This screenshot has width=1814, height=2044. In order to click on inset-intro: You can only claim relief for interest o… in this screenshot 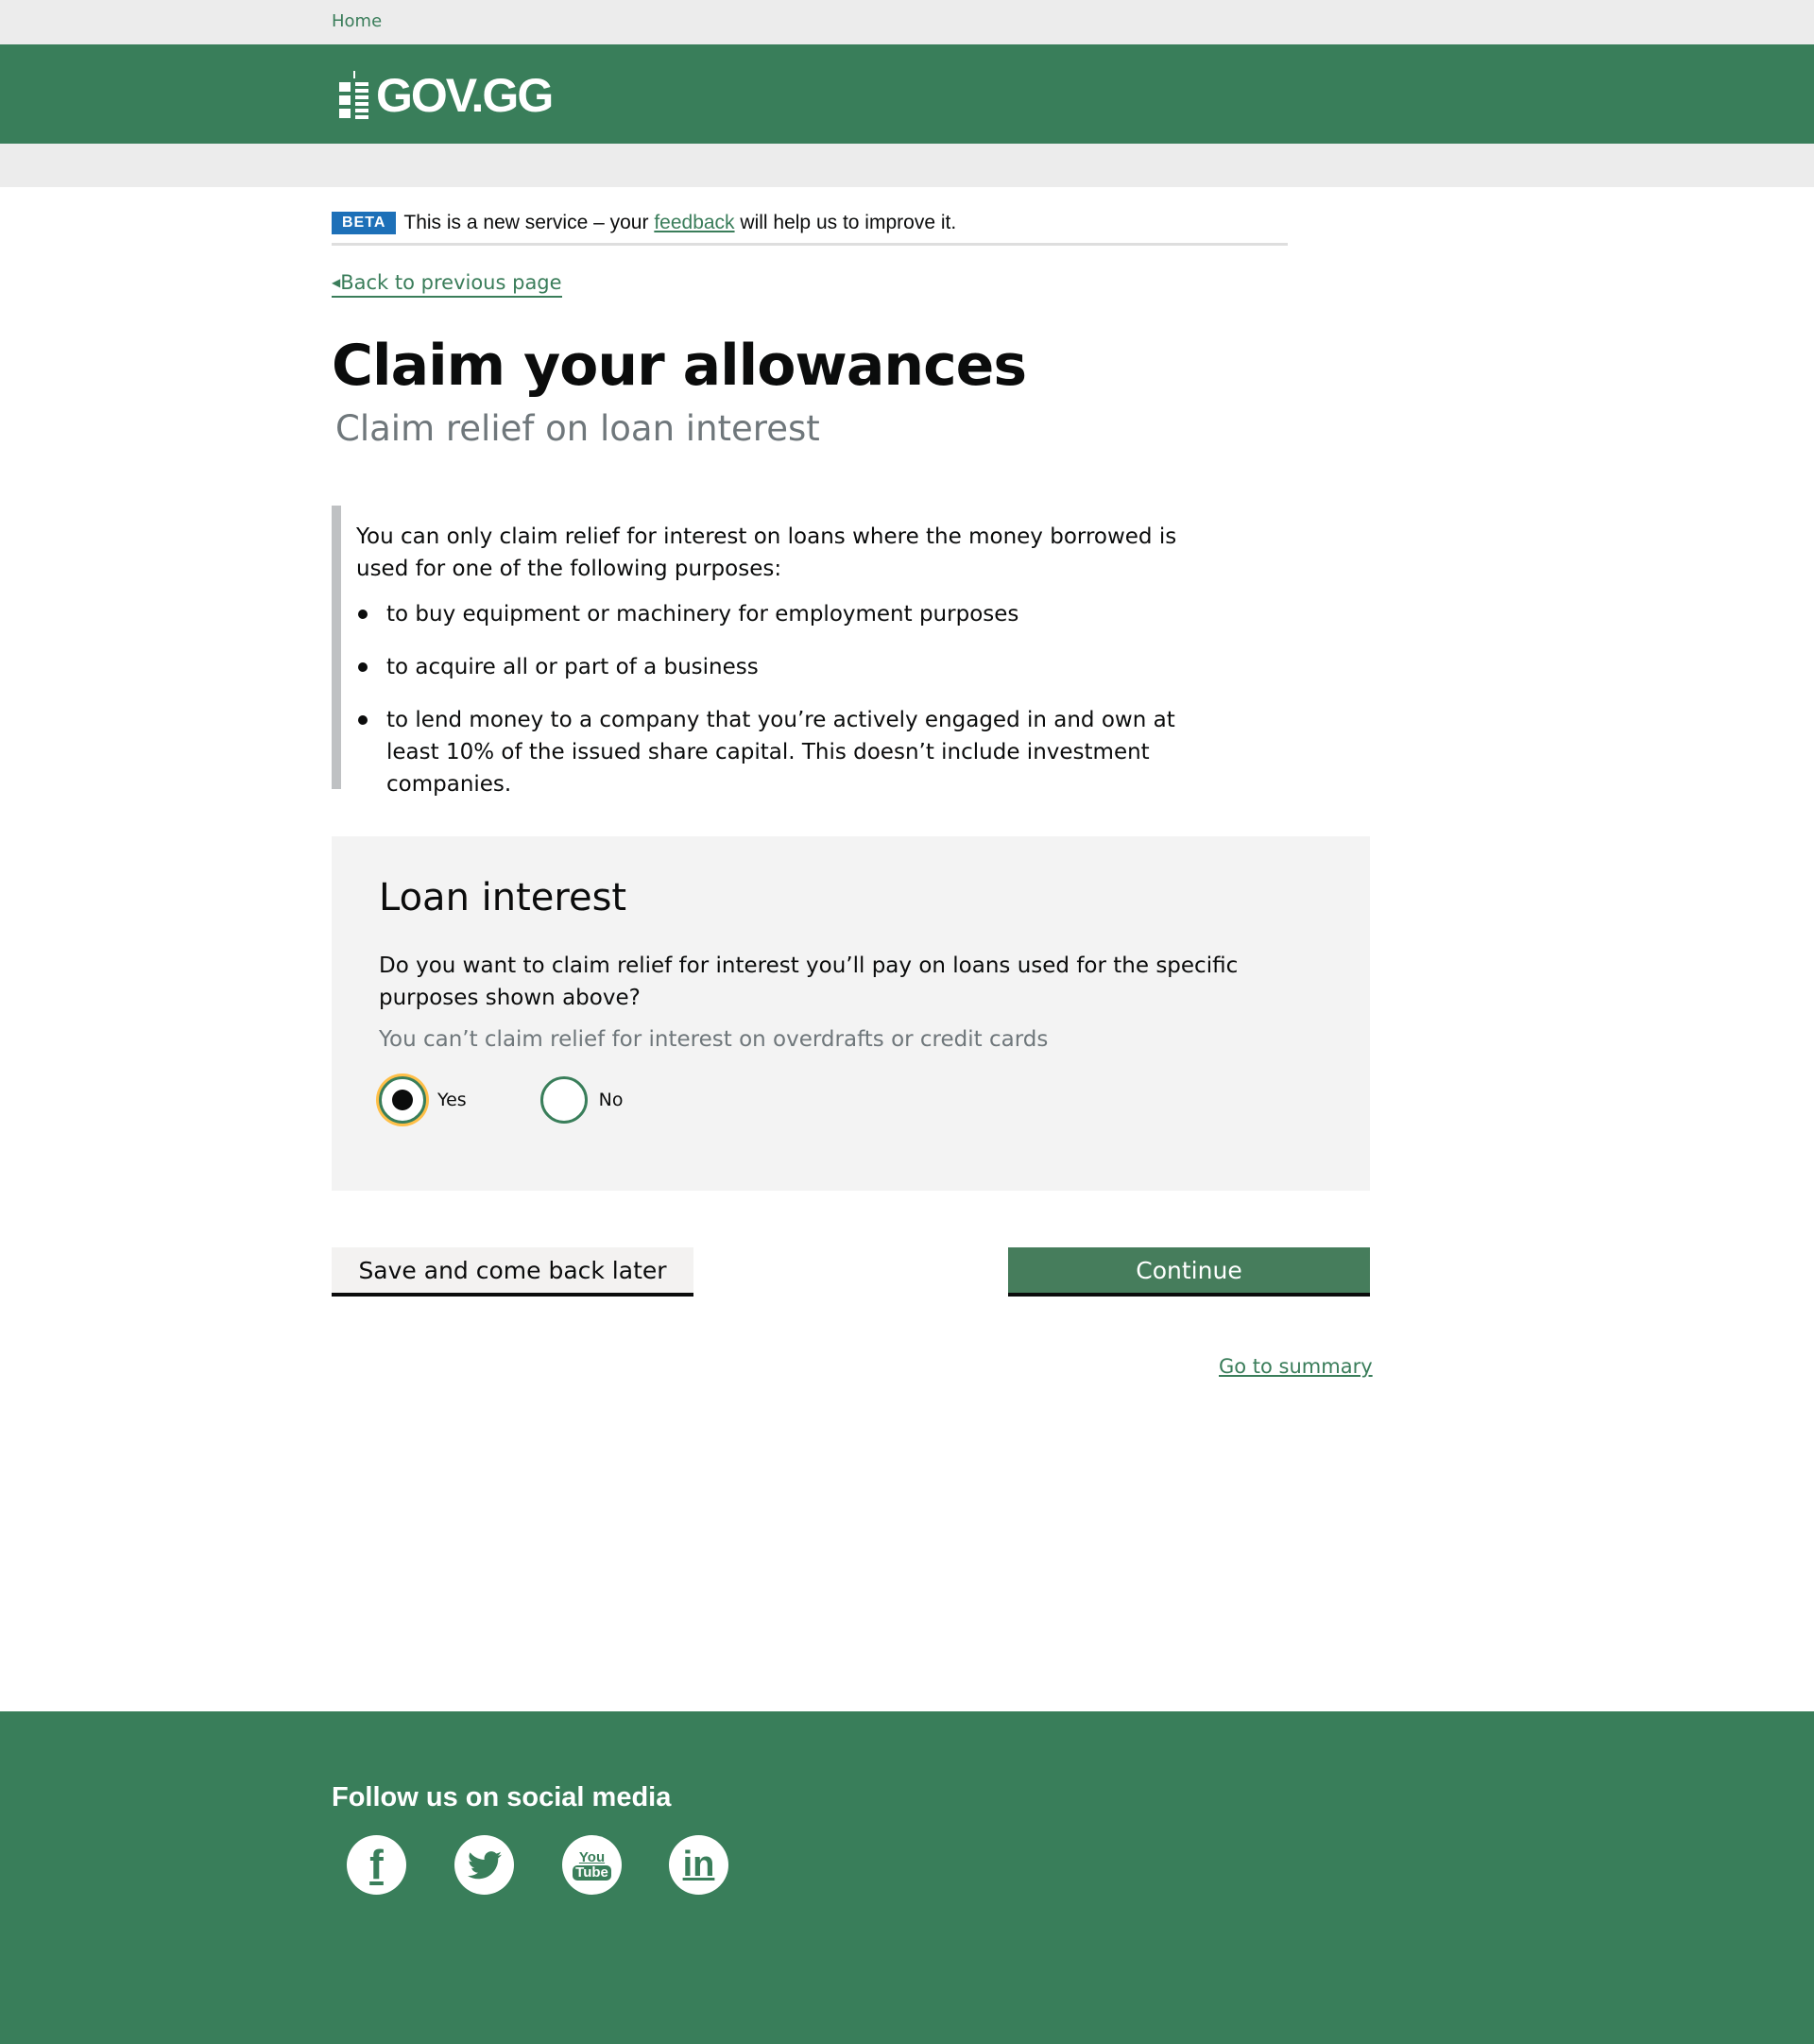, I will do `click(767, 552)`.